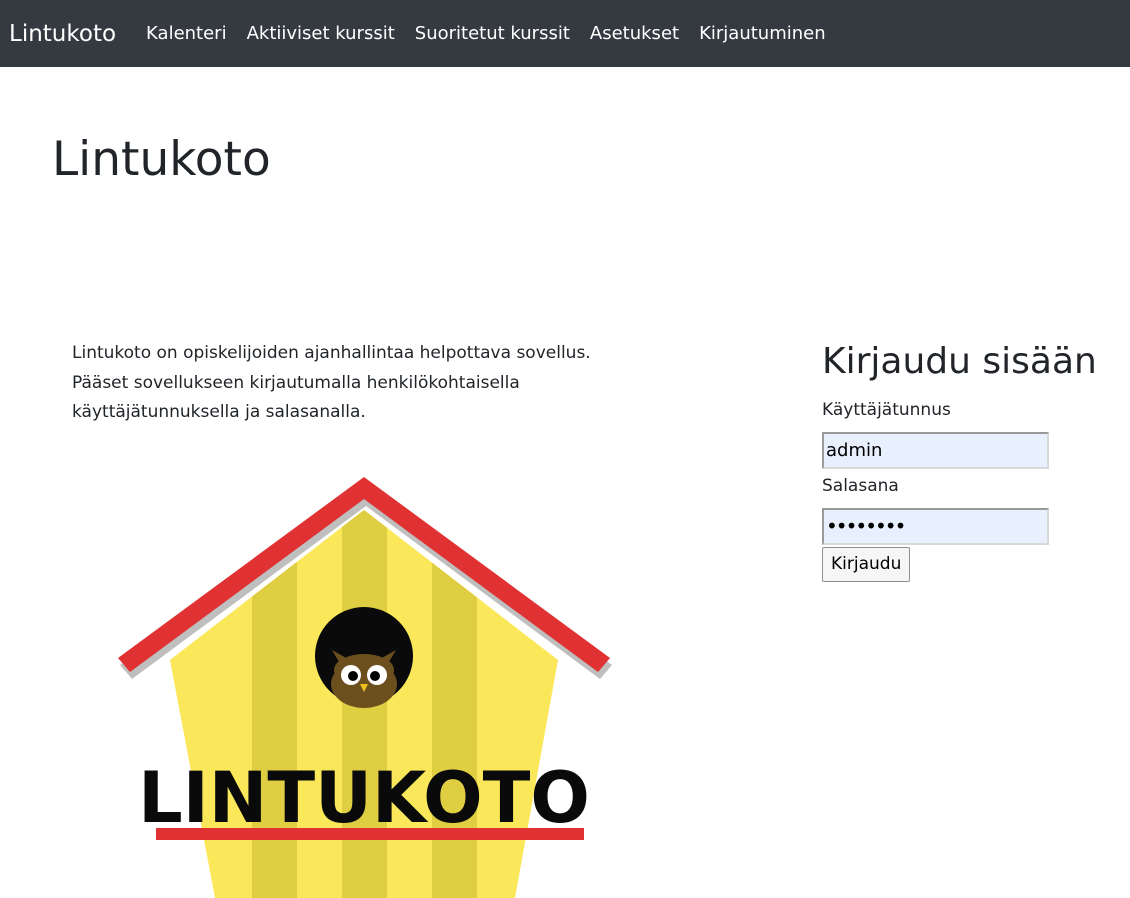  I want to click on password-input: ••••••••, so click(935, 526).